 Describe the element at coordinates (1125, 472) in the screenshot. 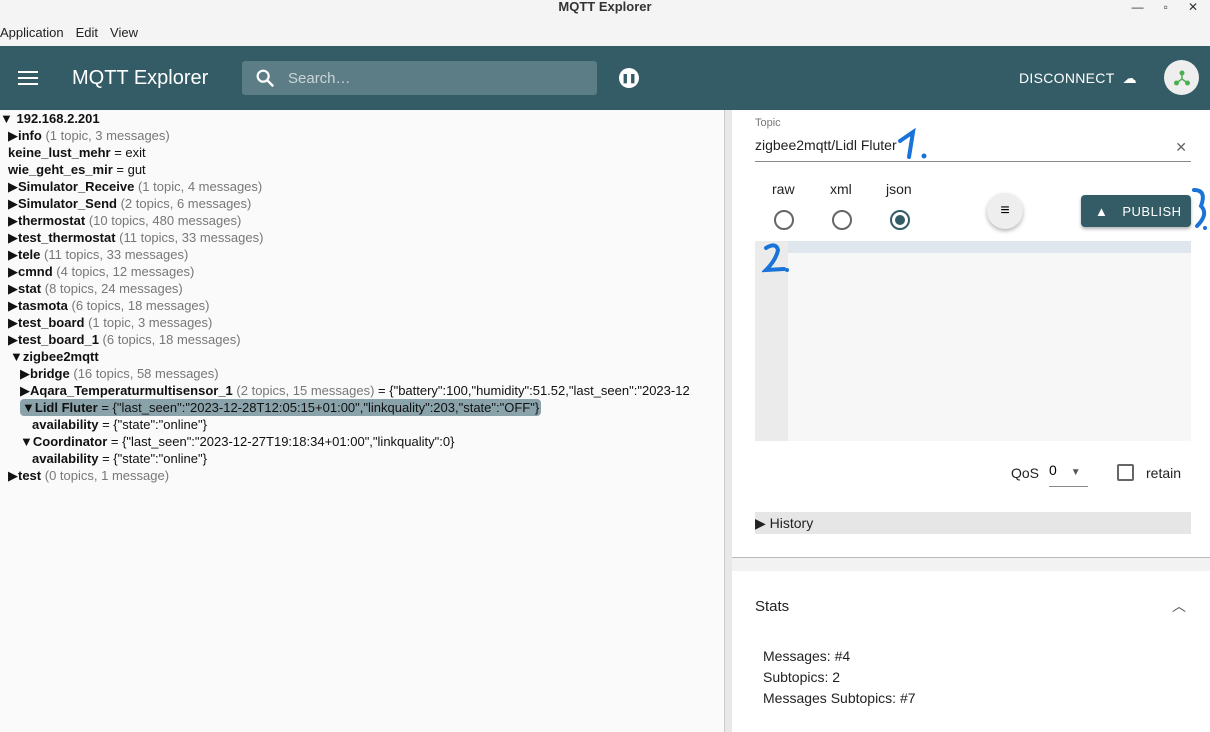

I see `retain-checkbox` at that location.